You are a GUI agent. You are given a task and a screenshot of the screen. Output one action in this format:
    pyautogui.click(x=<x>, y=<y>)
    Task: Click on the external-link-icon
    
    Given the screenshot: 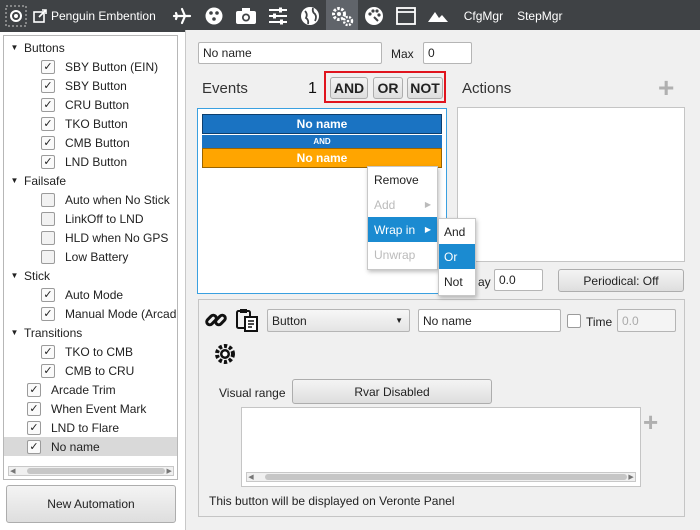 What is the action you would take?
    pyautogui.click(x=40, y=16)
    